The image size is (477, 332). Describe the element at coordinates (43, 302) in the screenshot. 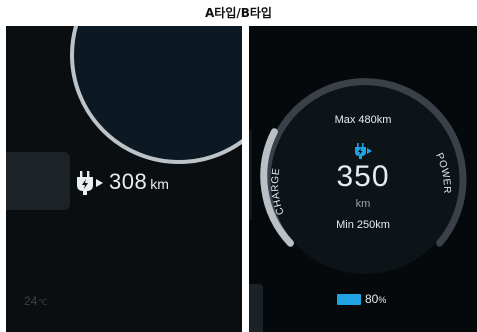

I see `temperature-unit: ℃` at that location.